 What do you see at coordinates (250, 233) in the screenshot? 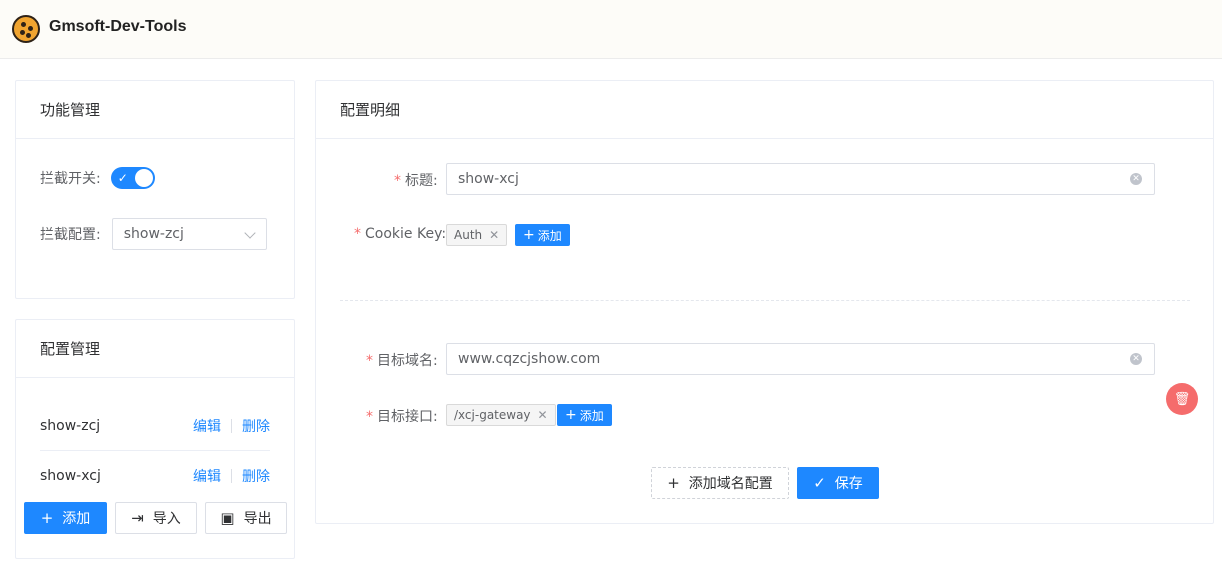
I see `chevron-down-icon` at bounding box center [250, 233].